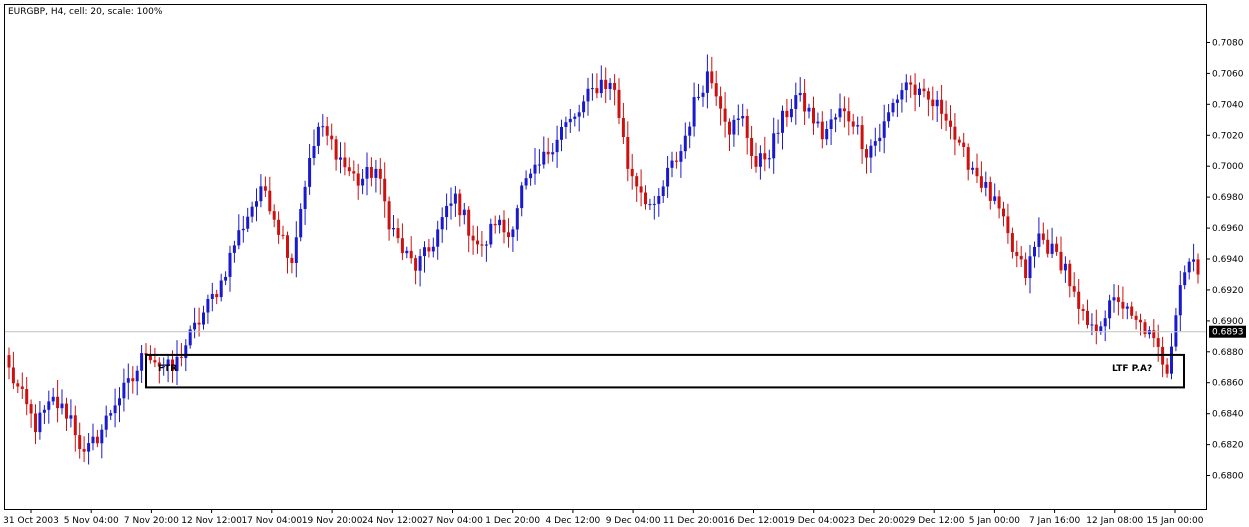 This screenshot has height=527, width=1249. Describe the element at coordinates (271, 521) in the screenshot. I see `x-tick-label: 17 Nov 04:00` at that location.